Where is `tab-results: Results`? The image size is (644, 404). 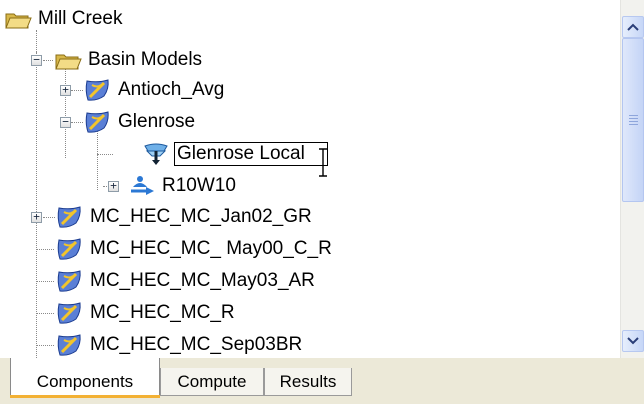
tab-results: Results is located at coordinates (308, 382).